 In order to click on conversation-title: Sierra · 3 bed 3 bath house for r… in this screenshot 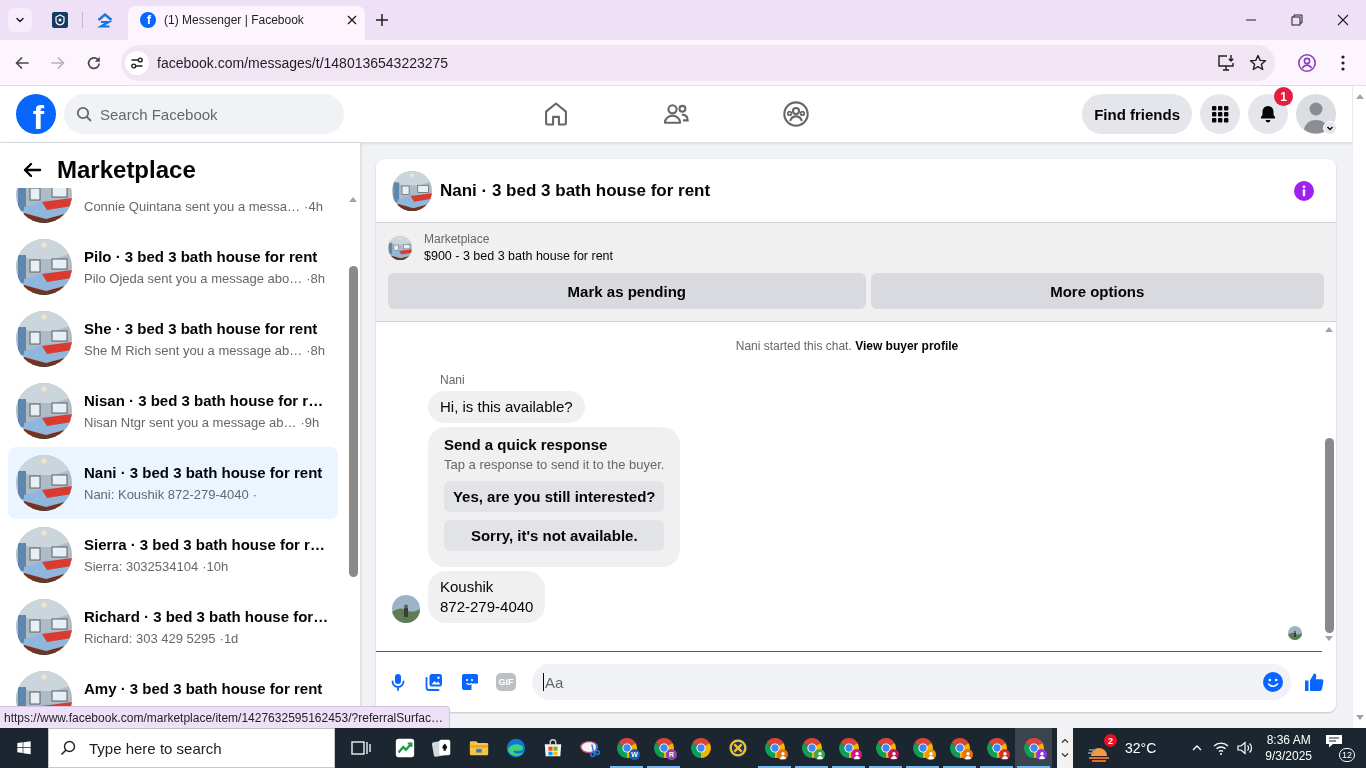, I will do `click(205, 545)`.